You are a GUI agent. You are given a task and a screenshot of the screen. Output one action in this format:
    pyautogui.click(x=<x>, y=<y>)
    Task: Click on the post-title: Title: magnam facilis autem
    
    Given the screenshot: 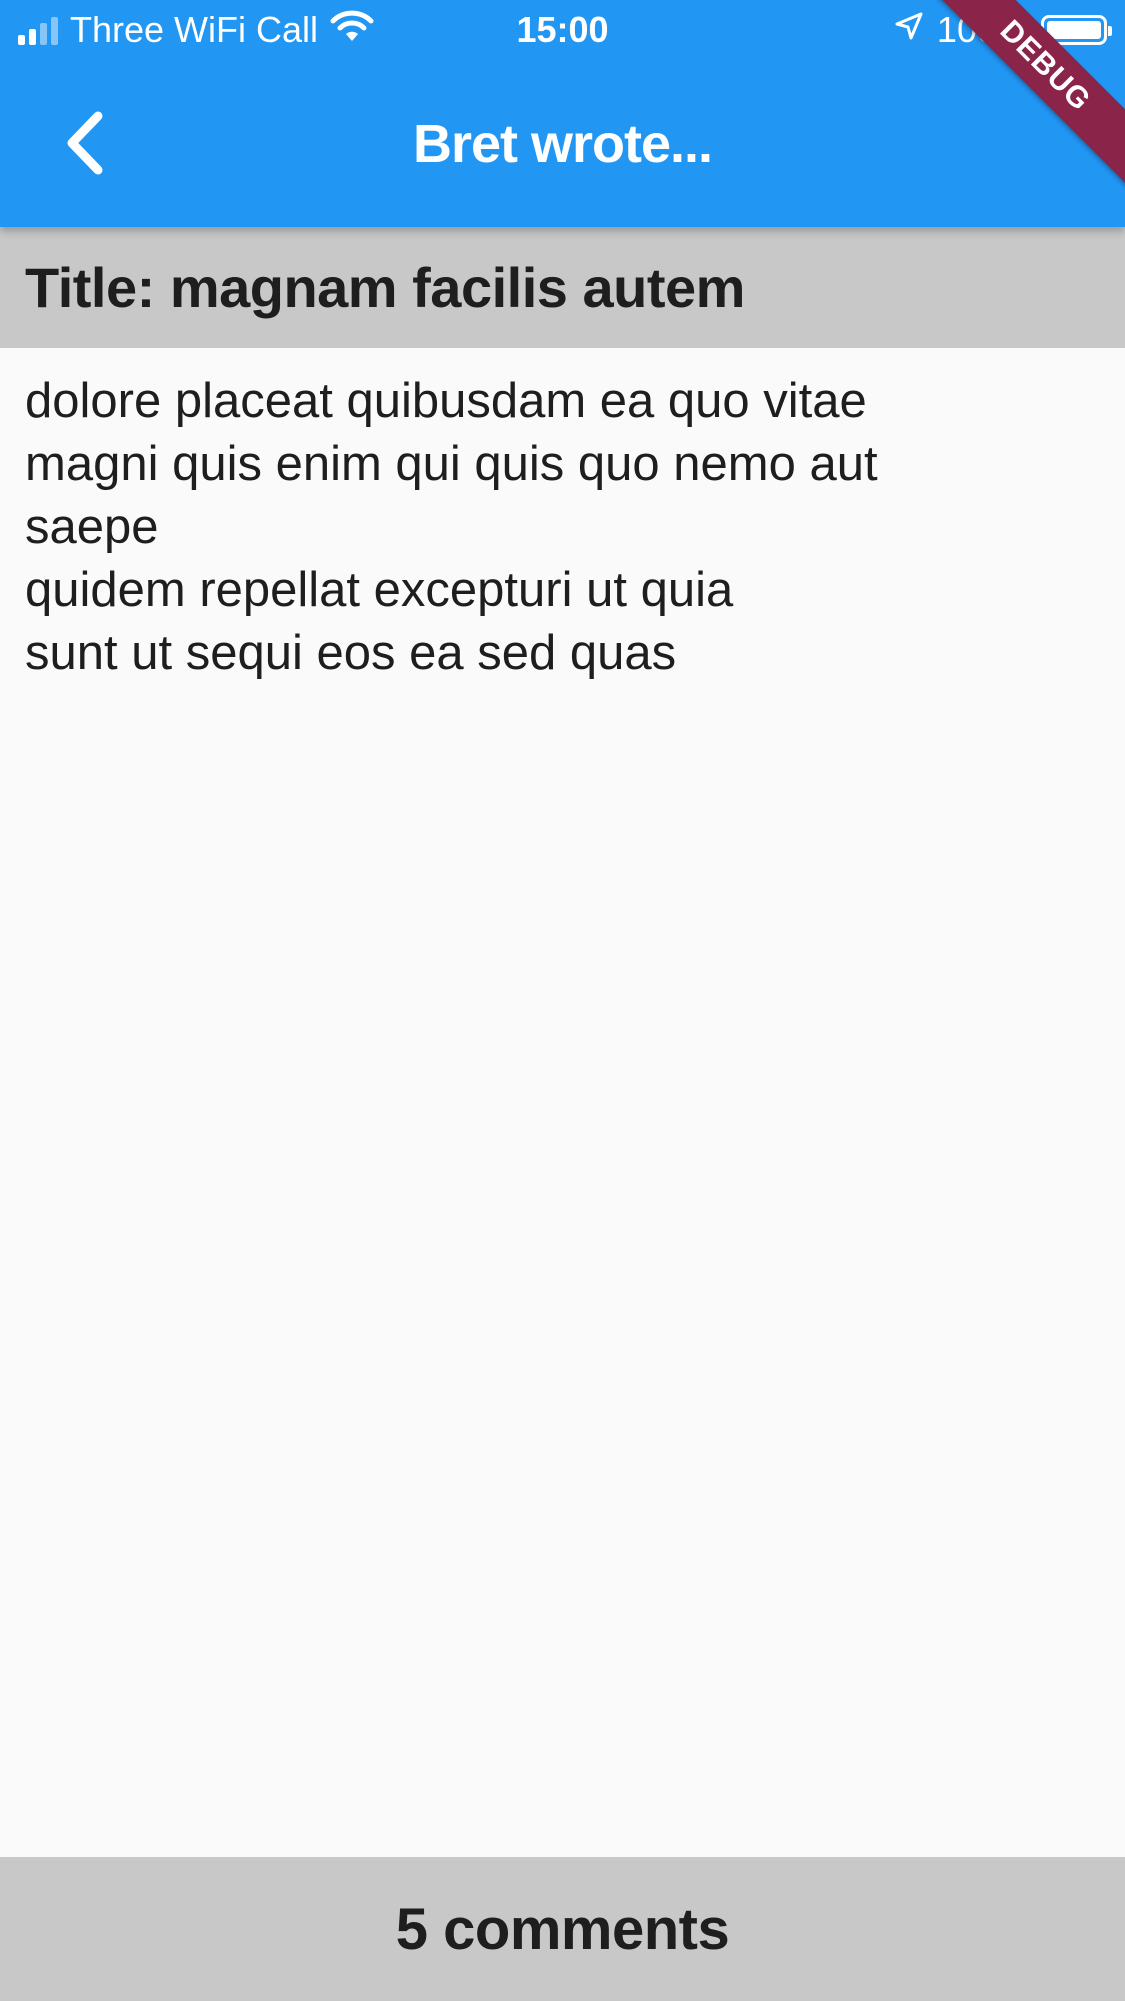 What is the action you would take?
    pyautogui.click(x=385, y=287)
    